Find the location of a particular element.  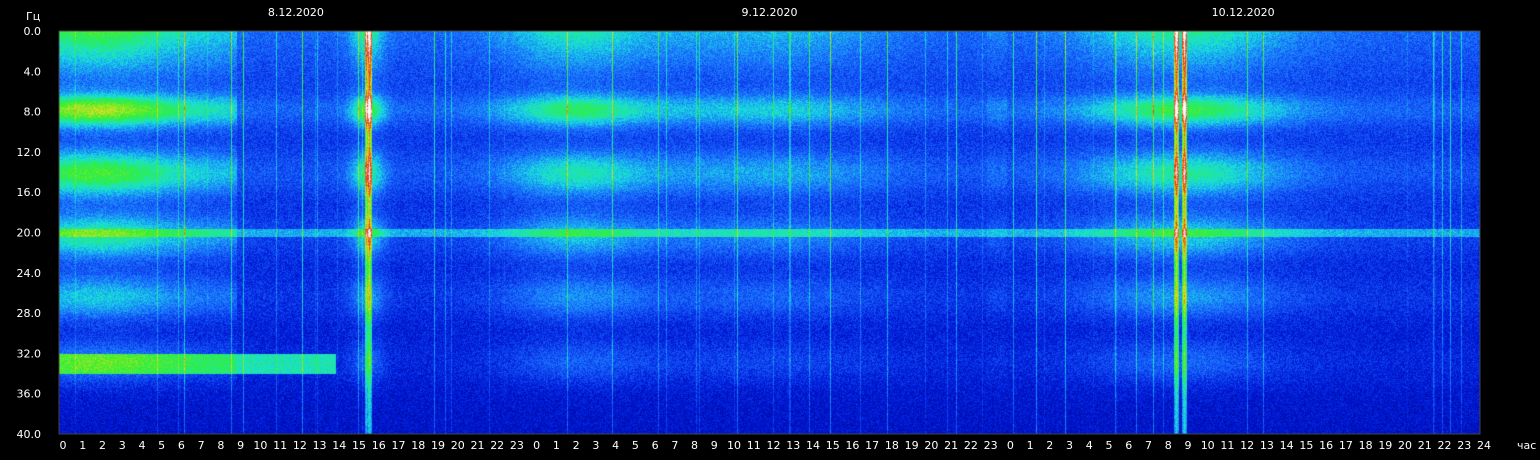

y-tick-label: 20.0 is located at coordinates (29, 233).